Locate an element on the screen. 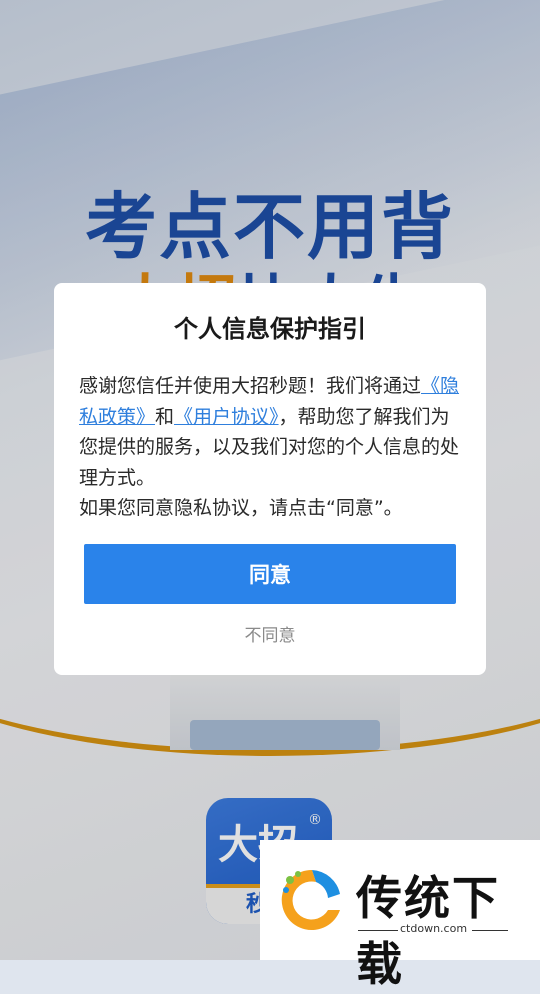  agree-button: 同意 is located at coordinates (270, 574).